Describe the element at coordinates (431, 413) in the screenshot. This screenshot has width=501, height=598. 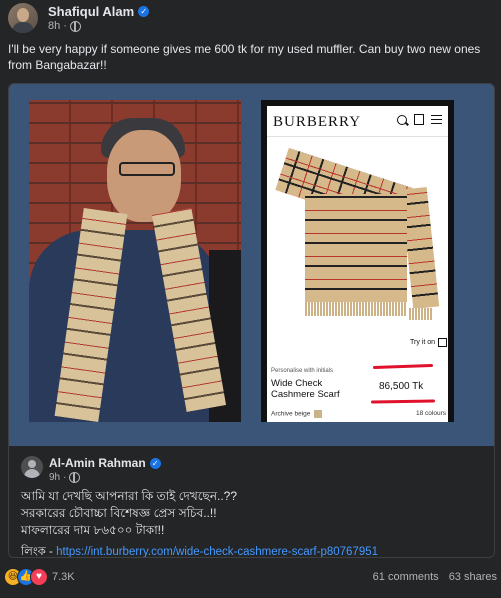
I see `colours-count: 18 colours` at that location.